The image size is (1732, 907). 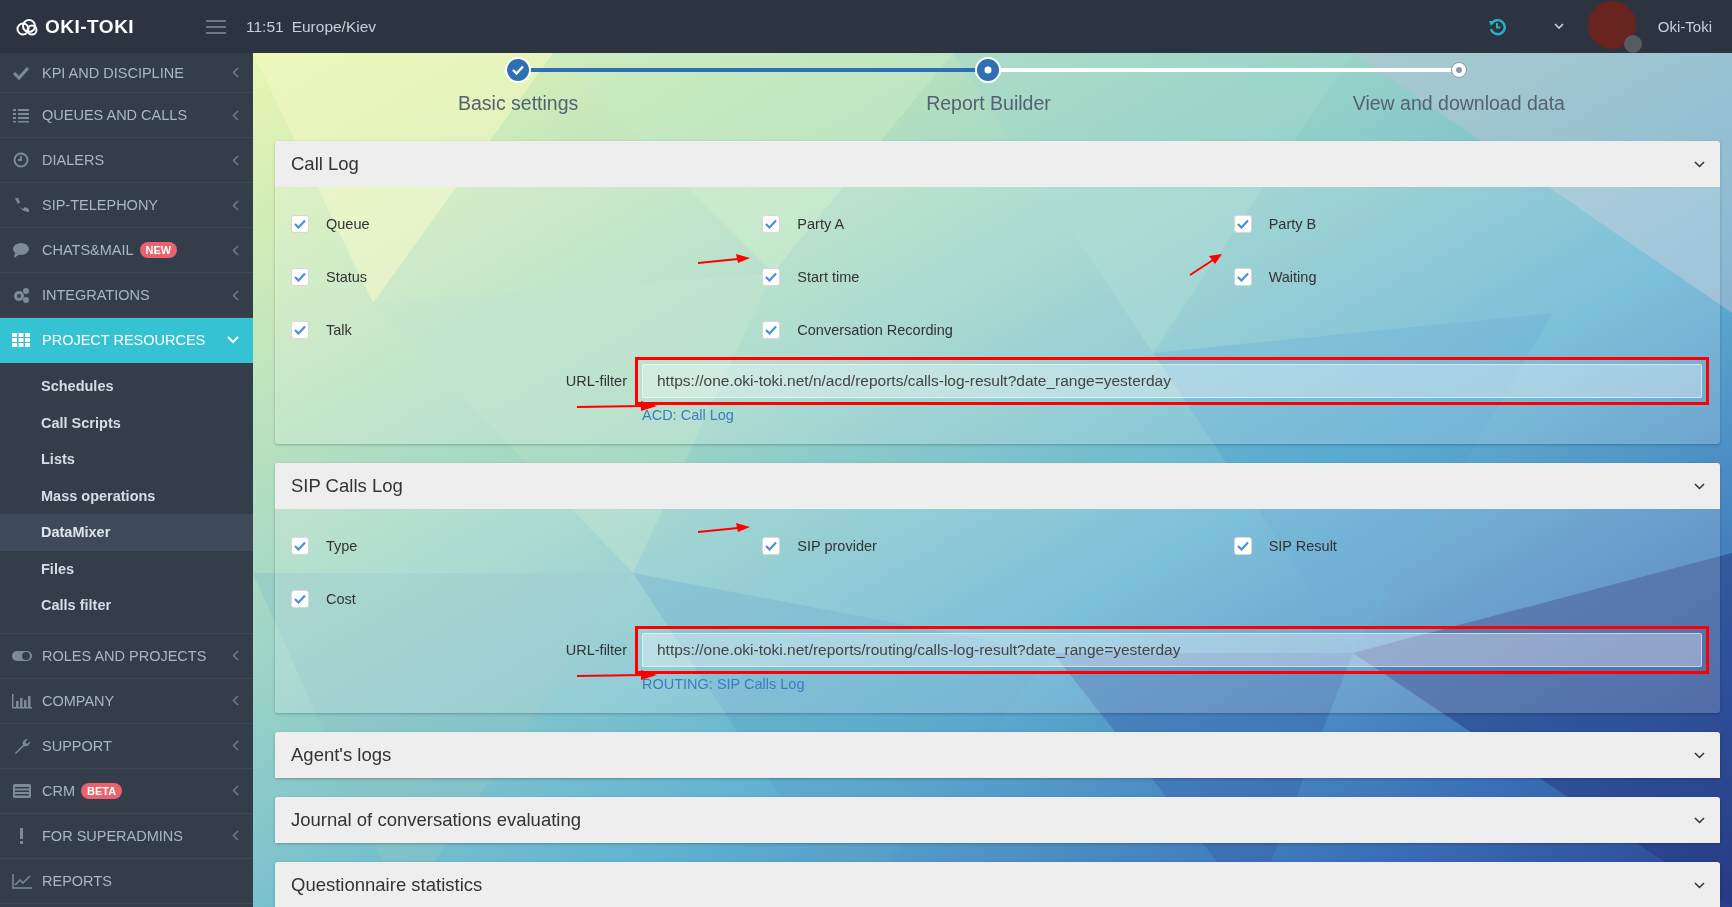 I want to click on checkbox-label: Party A, so click(x=821, y=223).